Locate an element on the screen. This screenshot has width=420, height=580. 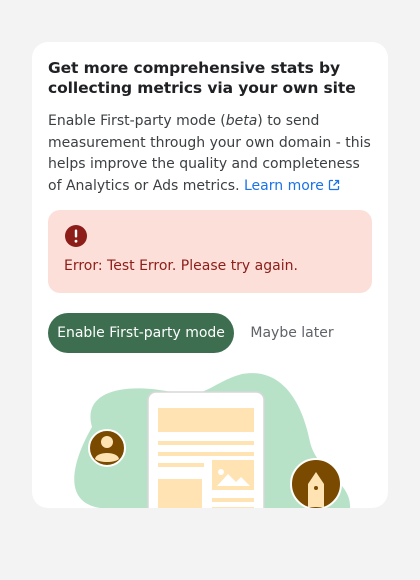
external-link-icon is located at coordinates (333, 184).